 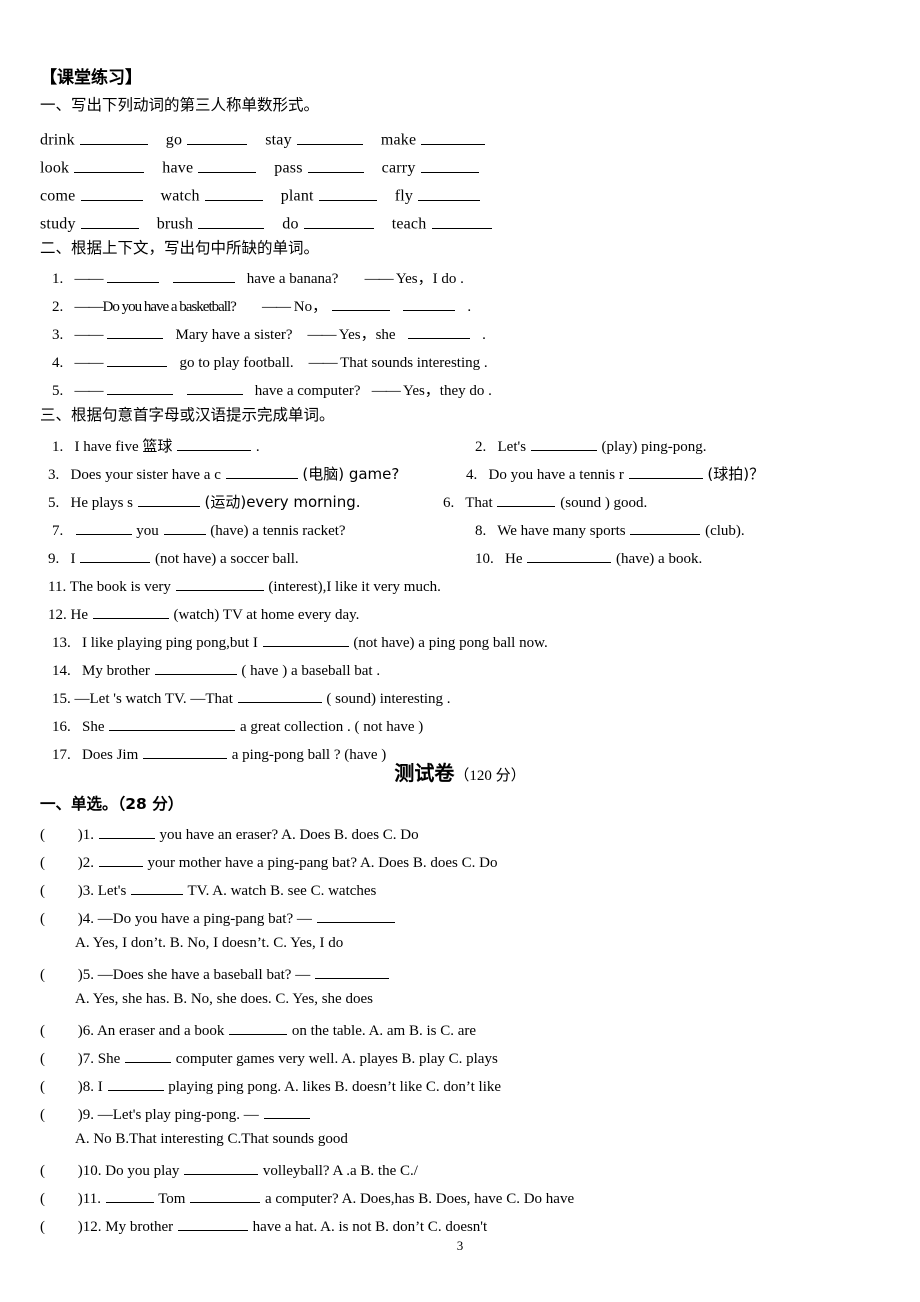 I want to click on item-text: Mary have a sister?, so click(x=234, y=334).